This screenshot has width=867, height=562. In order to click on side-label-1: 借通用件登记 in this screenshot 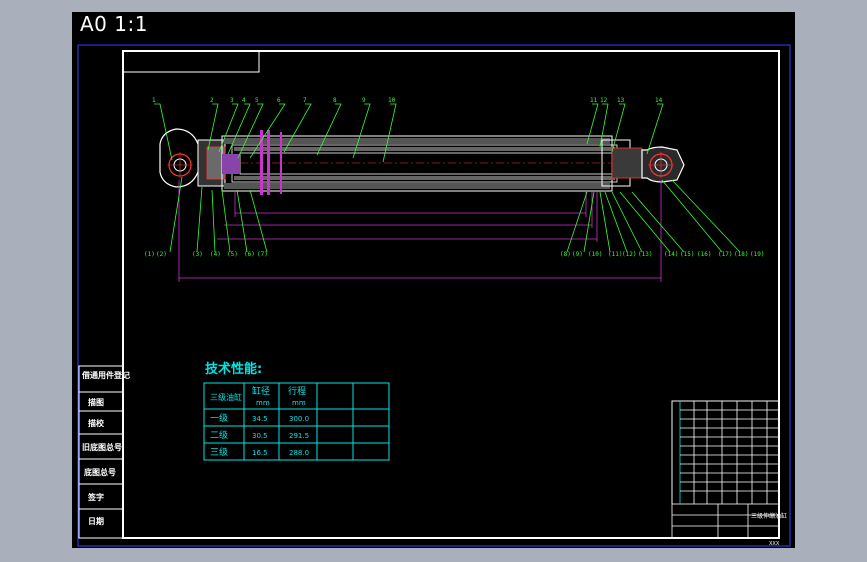, I will do `click(105, 375)`.